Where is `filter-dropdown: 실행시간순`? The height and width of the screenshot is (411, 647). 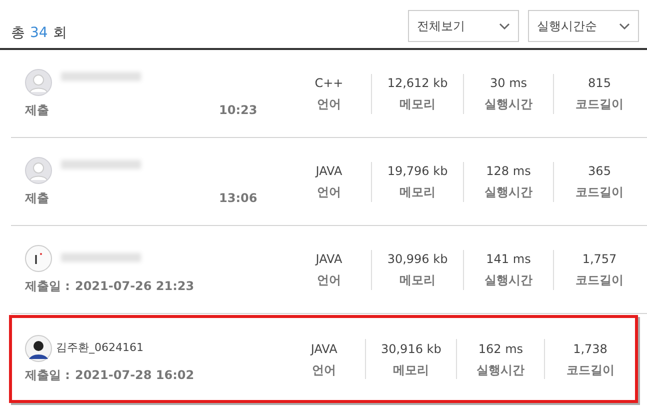
filter-dropdown: 실행시간순 is located at coordinates (583, 26).